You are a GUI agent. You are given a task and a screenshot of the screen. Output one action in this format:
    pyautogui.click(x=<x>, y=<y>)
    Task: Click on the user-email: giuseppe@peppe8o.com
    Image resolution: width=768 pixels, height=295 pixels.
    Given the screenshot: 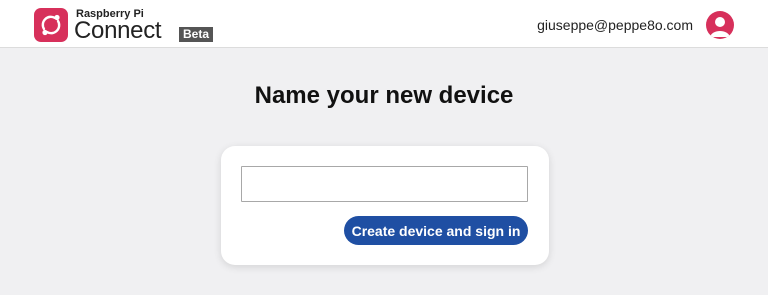 What is the action you would take?
    pyautogui.click(x=615, y=25)
    